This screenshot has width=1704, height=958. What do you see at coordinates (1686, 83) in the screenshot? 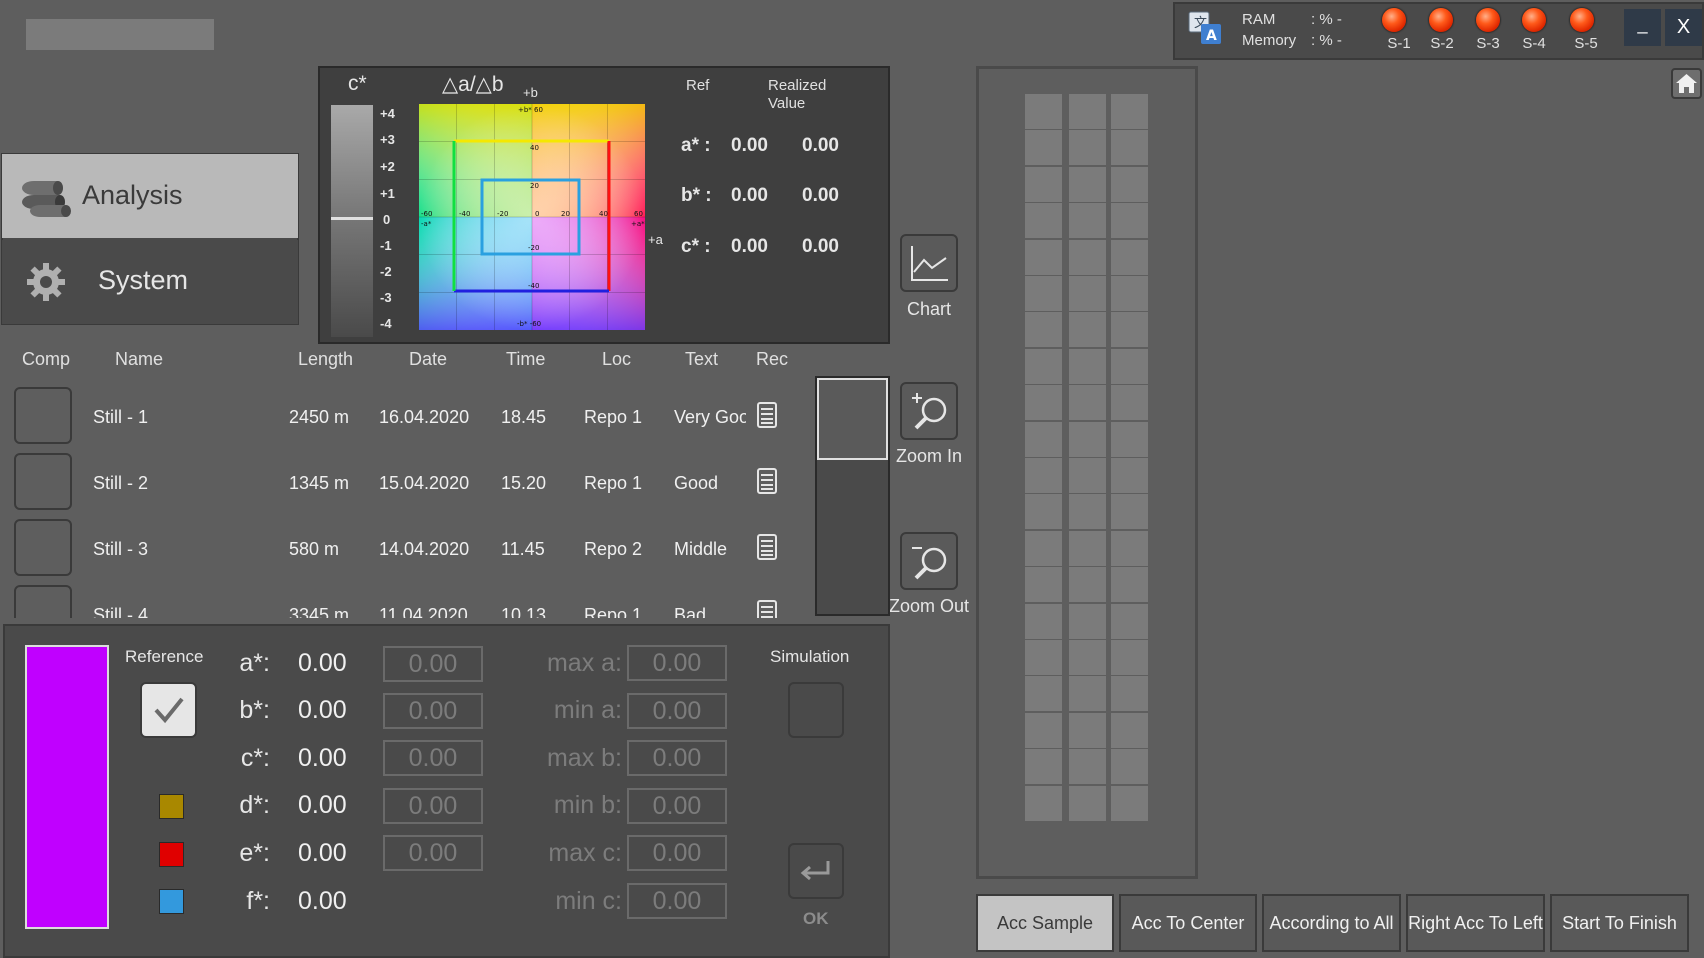
I see `home-button` at bounding box center [1686, 83].